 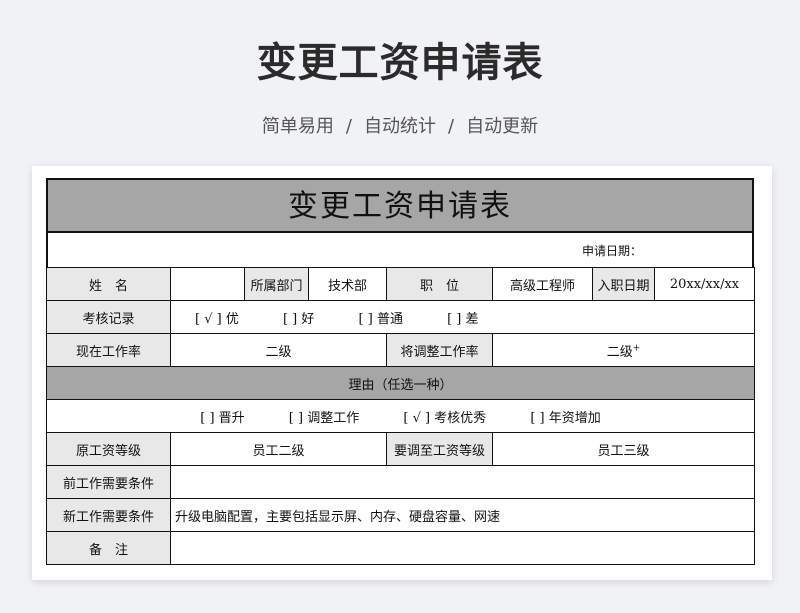 What do you see at coordinates (400, 204) in the screenshot?
I see `form-title: 变更工资申请表` at bounding box center [400, 204].